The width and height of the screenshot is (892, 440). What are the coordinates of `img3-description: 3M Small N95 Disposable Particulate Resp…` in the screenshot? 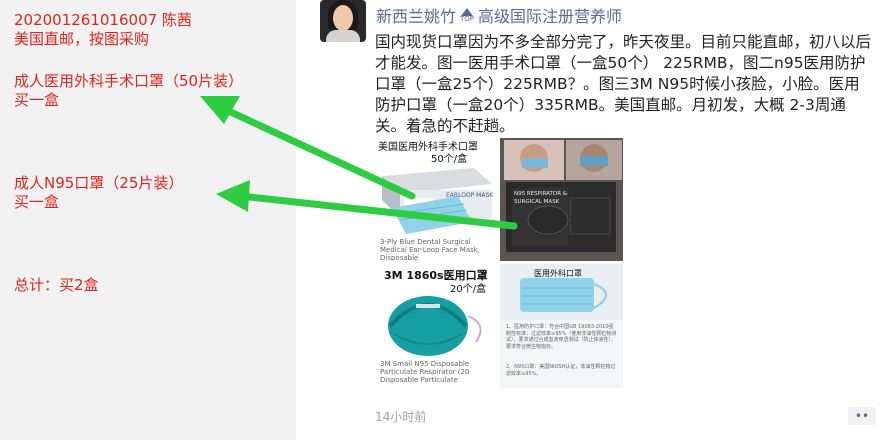 It's located at (425, 372).